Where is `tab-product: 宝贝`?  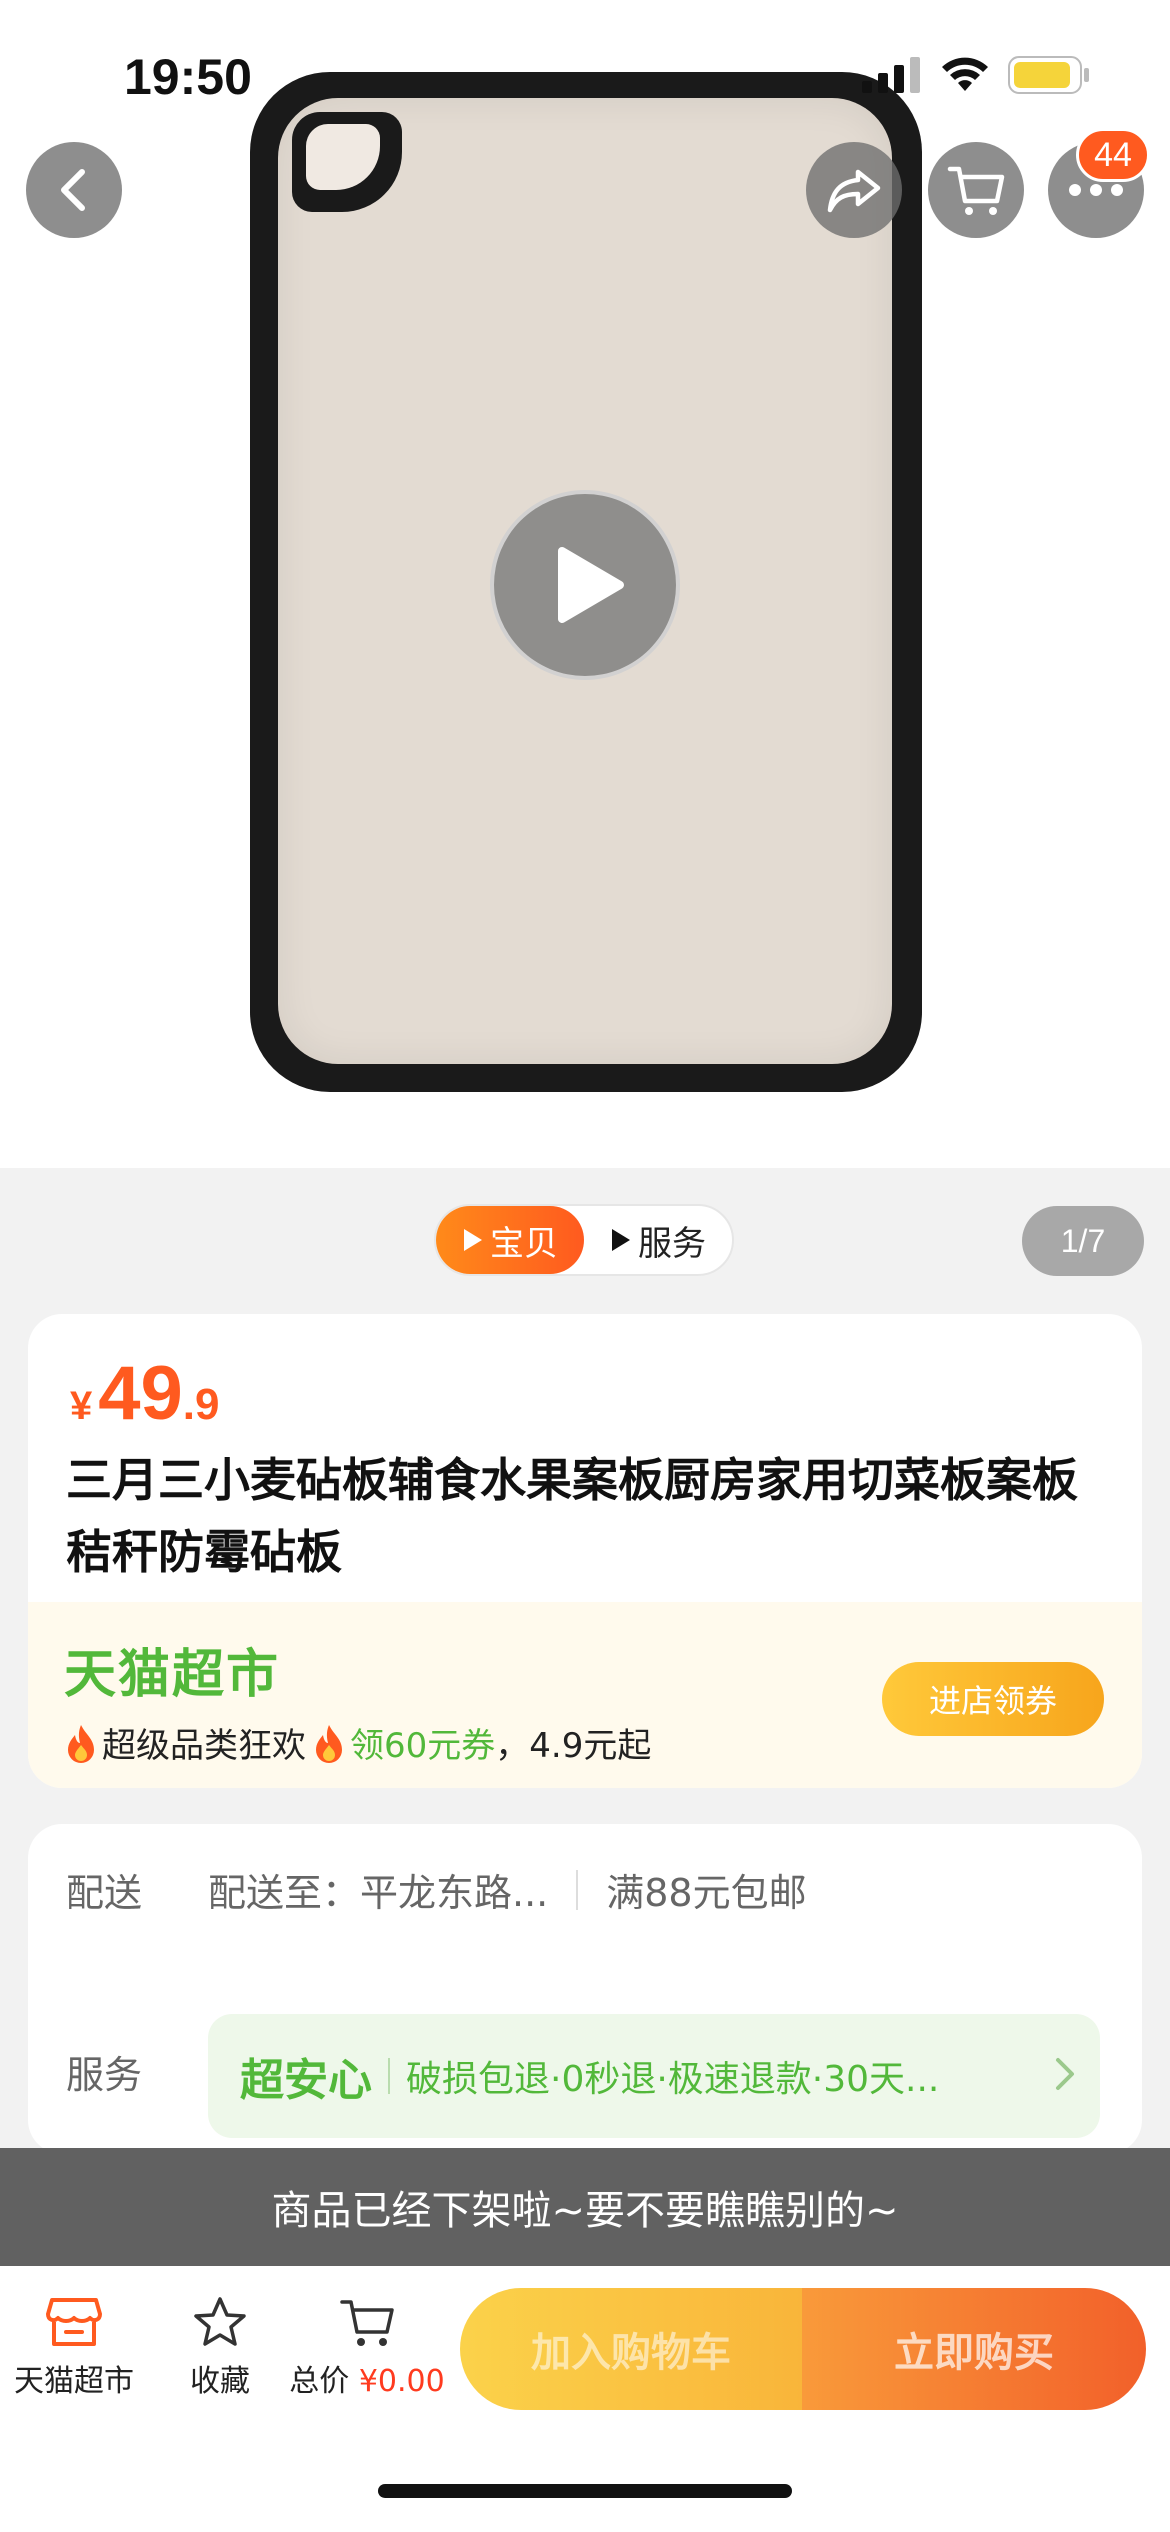
tab-product: 宝贝 is located at coordinates (510, 1240).